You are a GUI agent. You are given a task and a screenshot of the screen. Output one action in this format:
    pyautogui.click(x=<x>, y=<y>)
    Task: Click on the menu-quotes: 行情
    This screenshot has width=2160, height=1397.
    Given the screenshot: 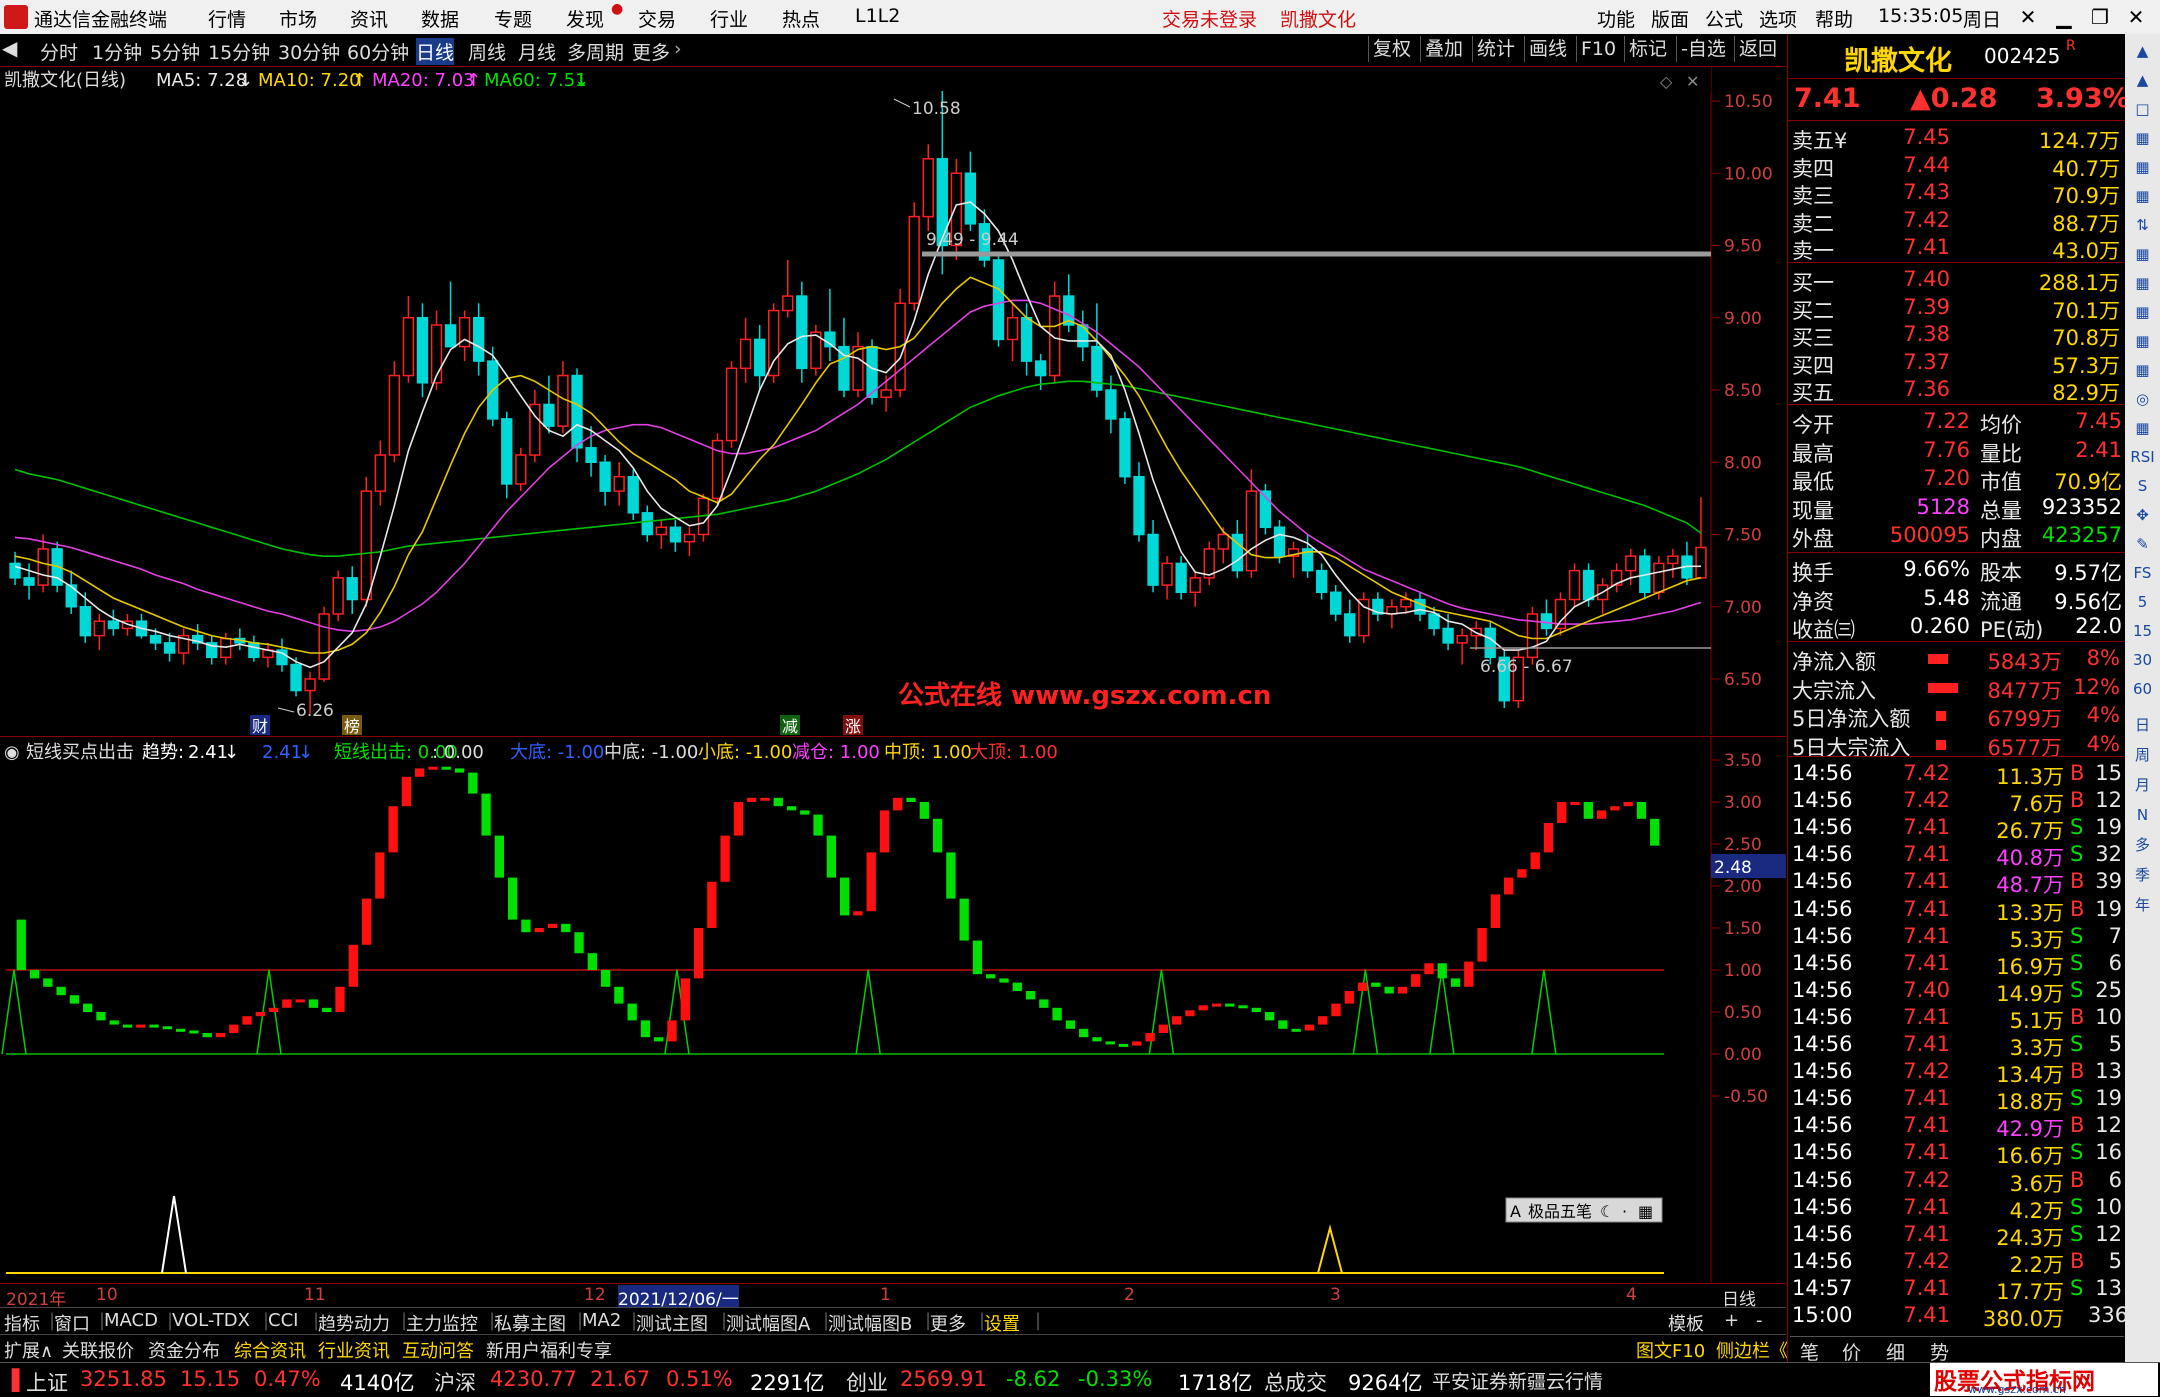 What is the action you would take?
    pyautogui.click(x=227, y=18)
    